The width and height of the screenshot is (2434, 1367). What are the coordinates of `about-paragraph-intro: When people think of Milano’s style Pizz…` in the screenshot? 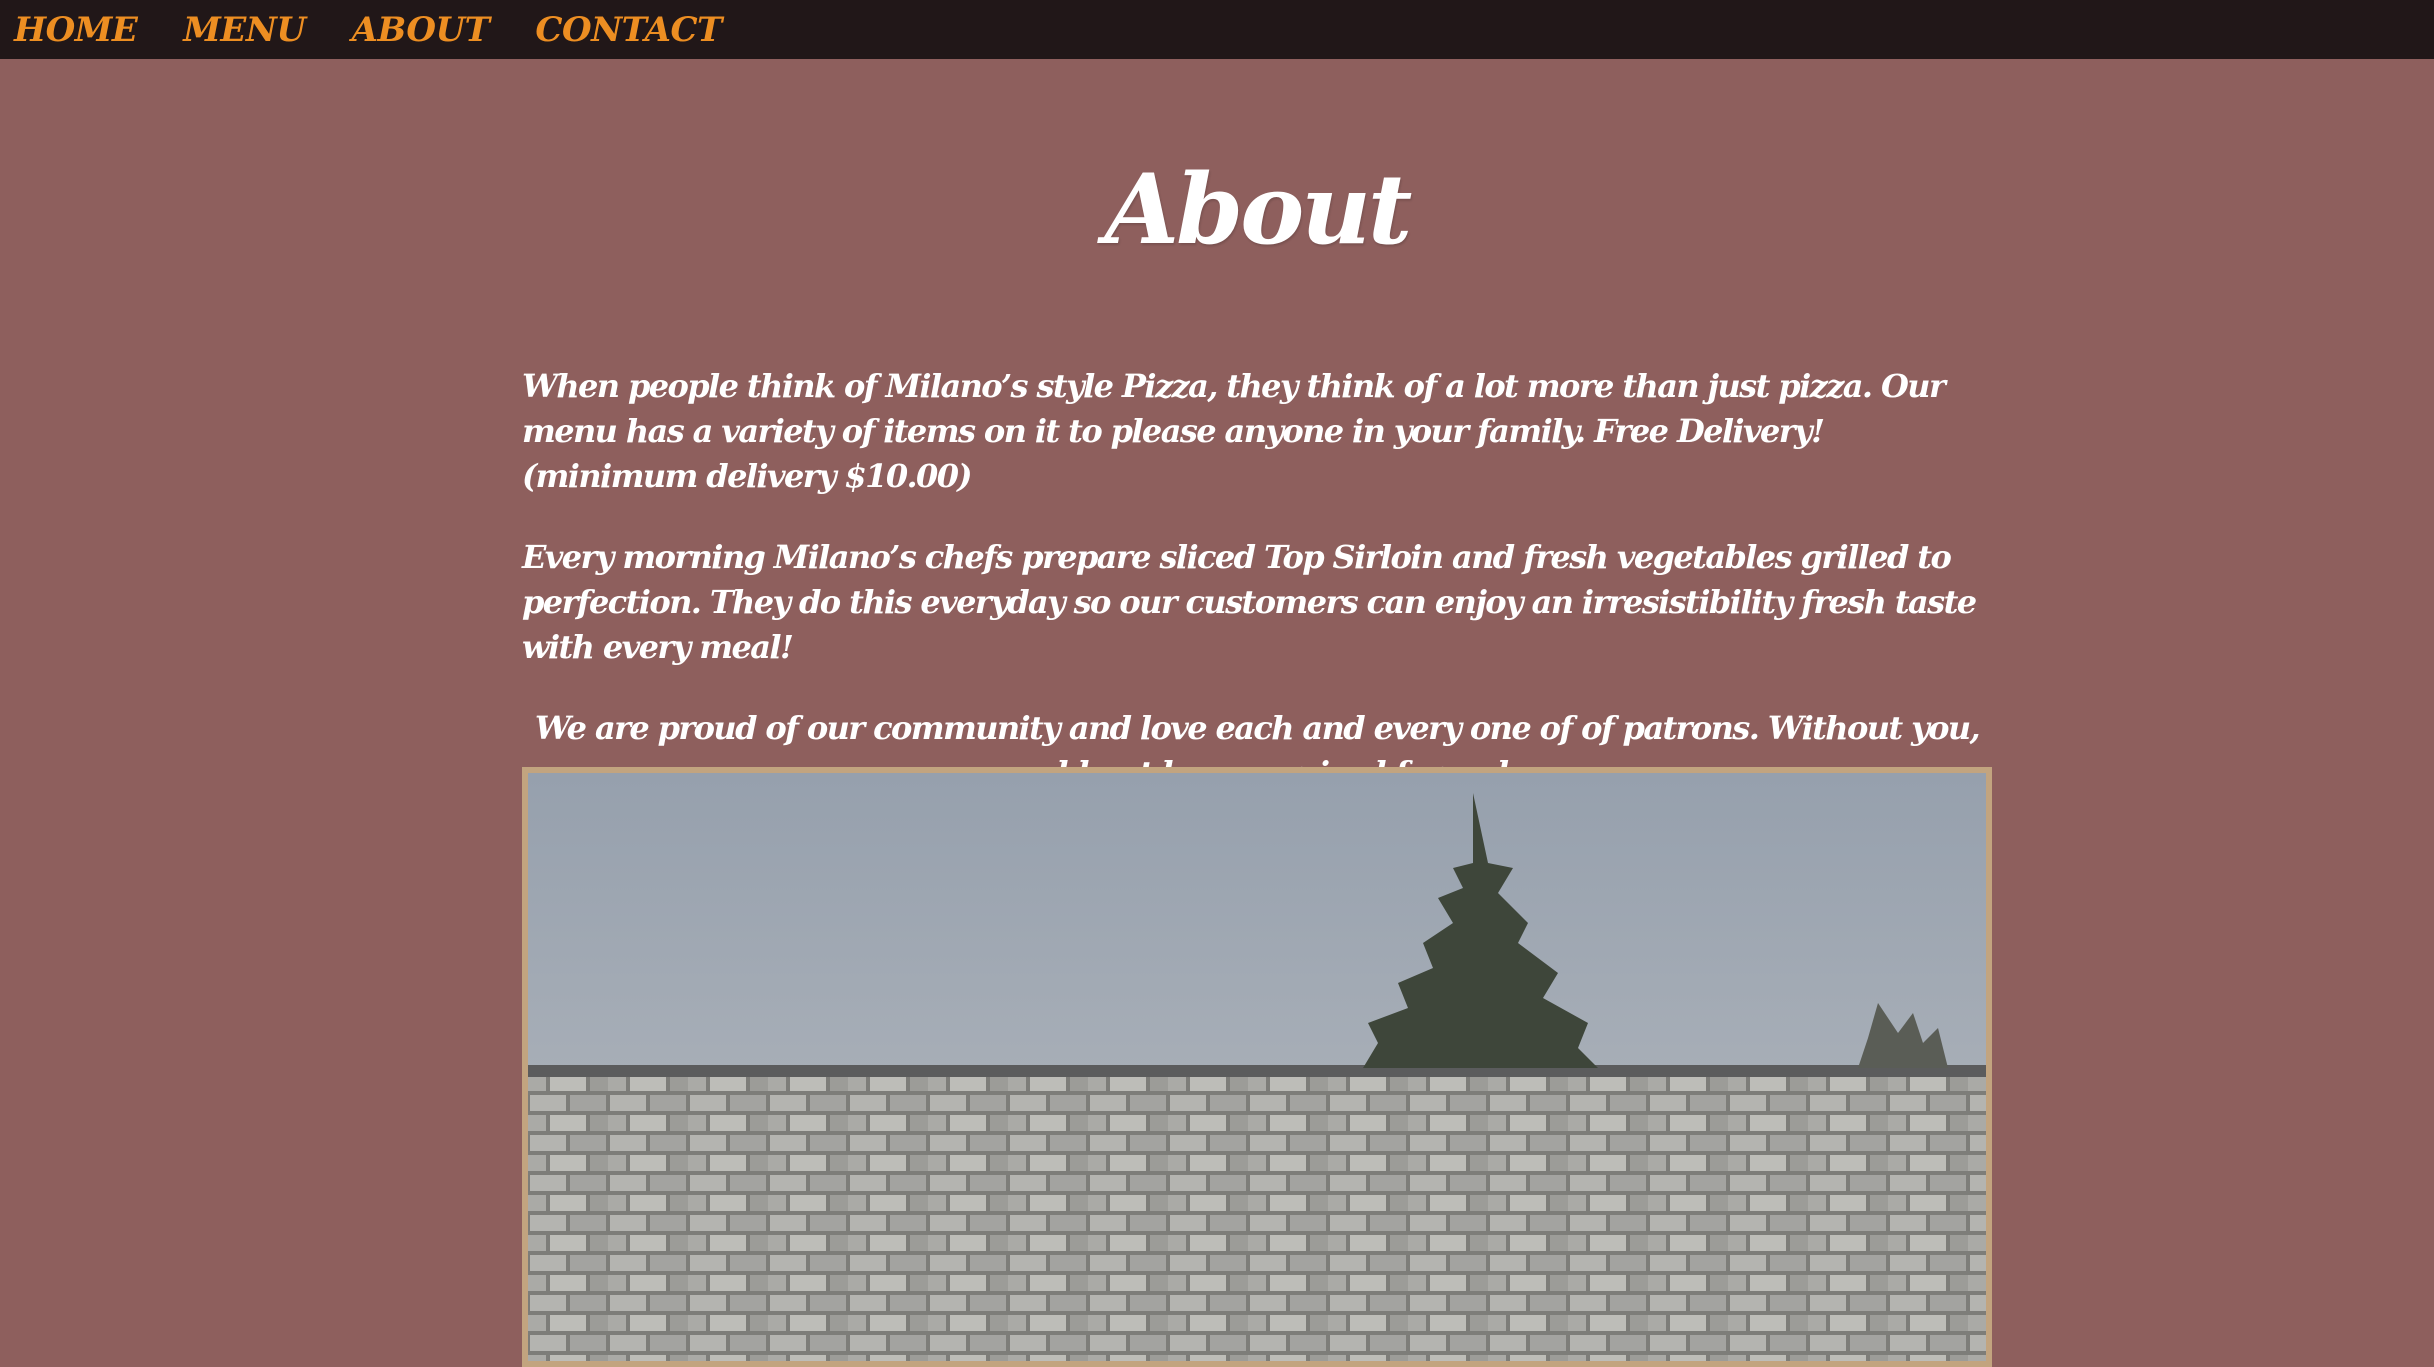 It's located at (1234, 431).